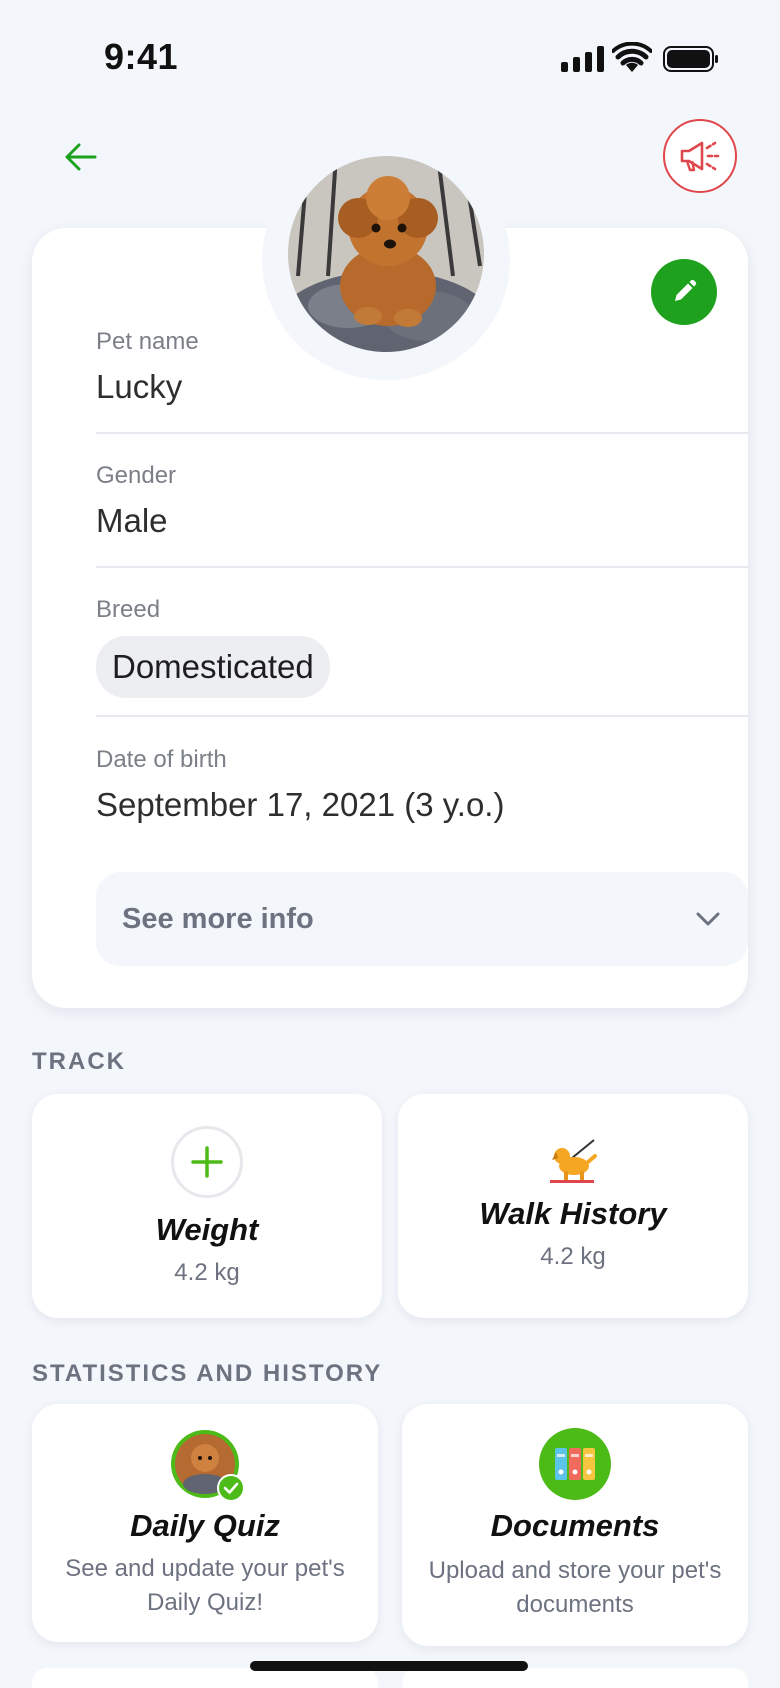  I want to click on chevron-down-icon, so click(708, 919).